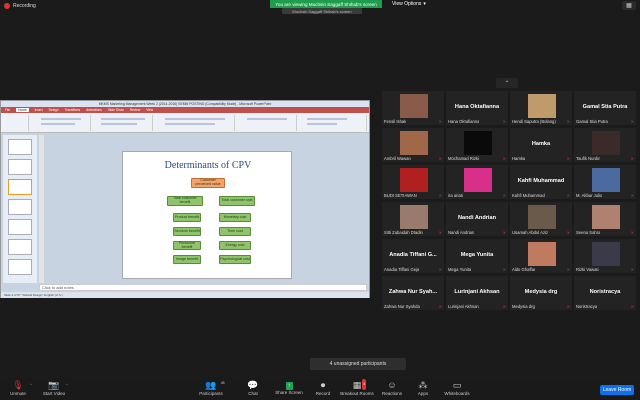 Image resolution: width=640 pixels, height=400 pixels. What do you see at coordinates (541, 219) in the screenshot?
I see `participant-tile: Usamah Abdul Aziz ✕` at bounding box center [541, 219].